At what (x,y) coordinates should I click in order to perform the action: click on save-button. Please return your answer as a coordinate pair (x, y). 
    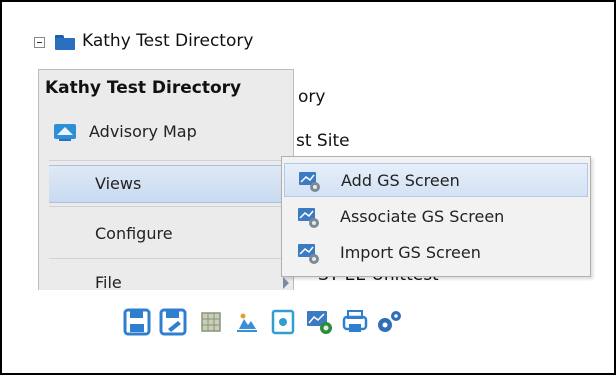
    Looking at the image, I should click on (137, 322).